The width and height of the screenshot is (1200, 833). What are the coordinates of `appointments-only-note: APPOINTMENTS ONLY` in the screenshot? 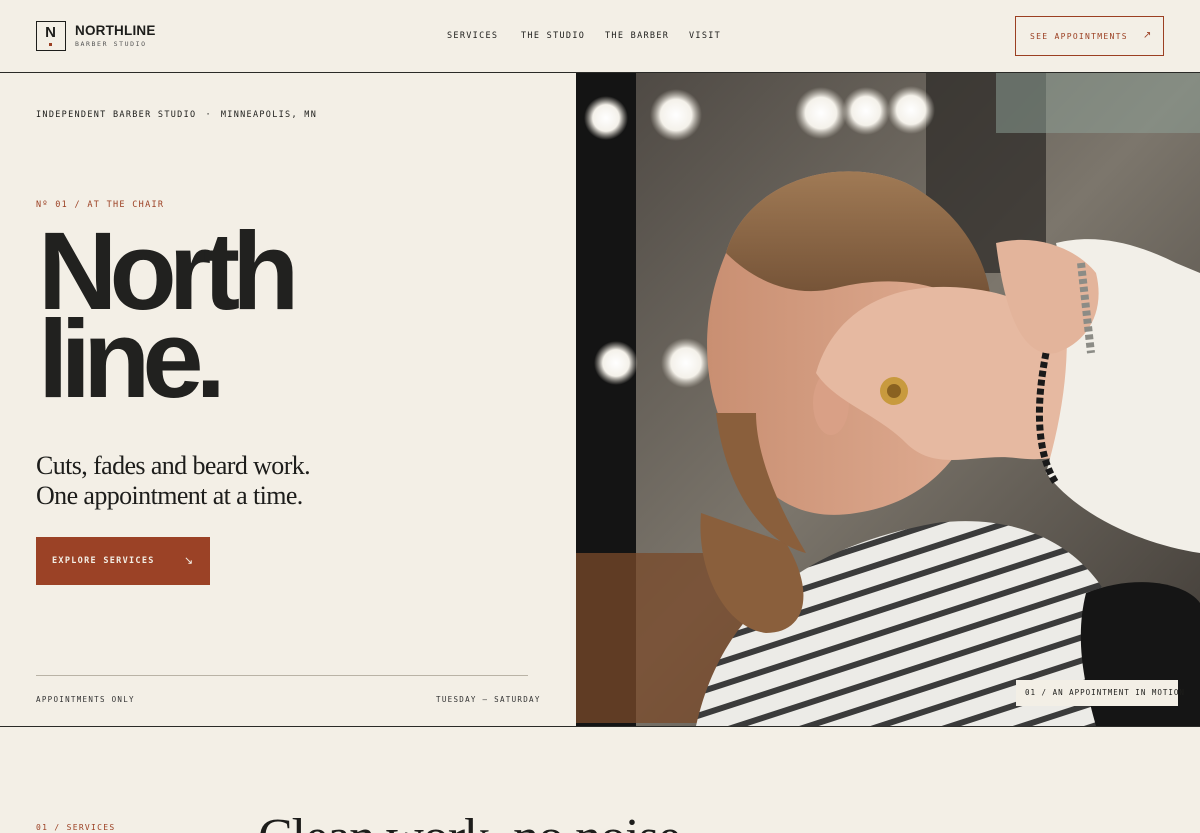 It's located at (85, 699).